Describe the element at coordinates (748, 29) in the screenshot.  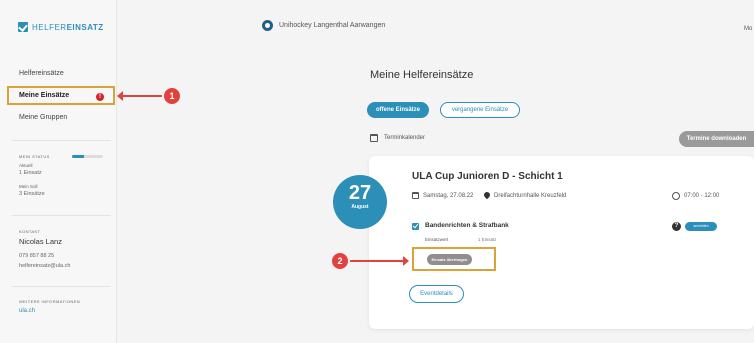
I see `user-menu: Mo` at that location.